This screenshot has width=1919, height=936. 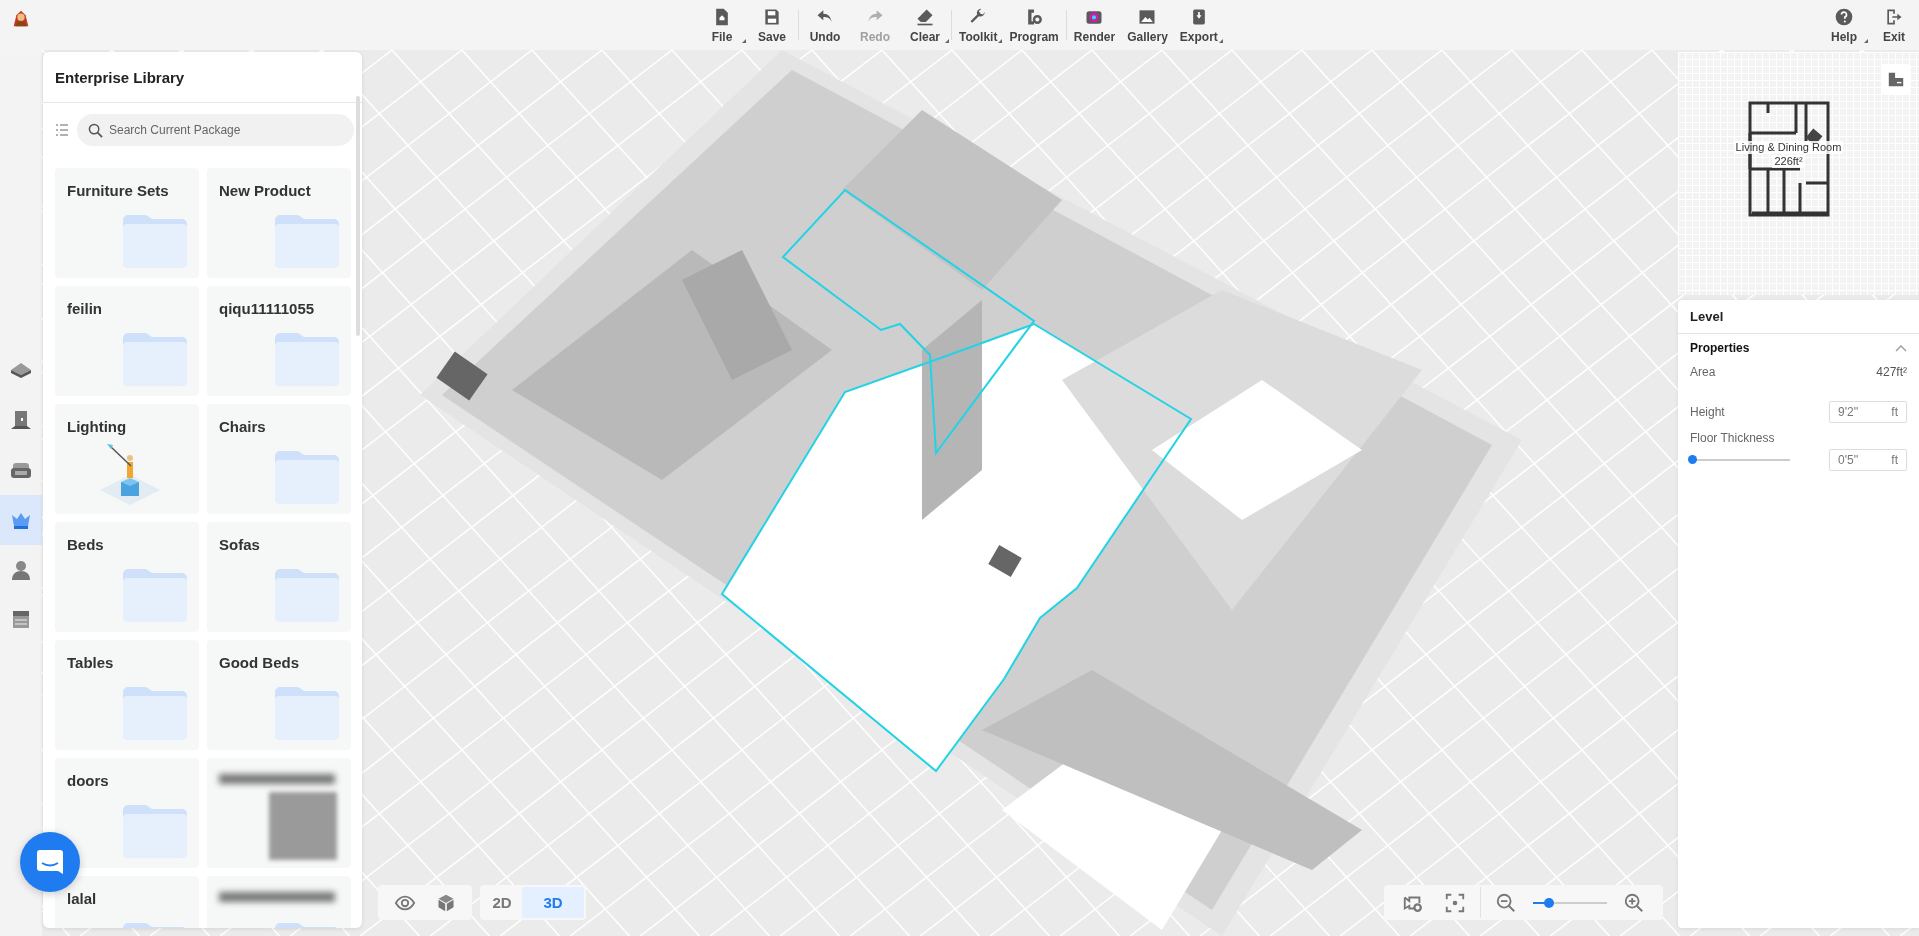 I want to click on library-card: Tables, so click(x=127, y=695).